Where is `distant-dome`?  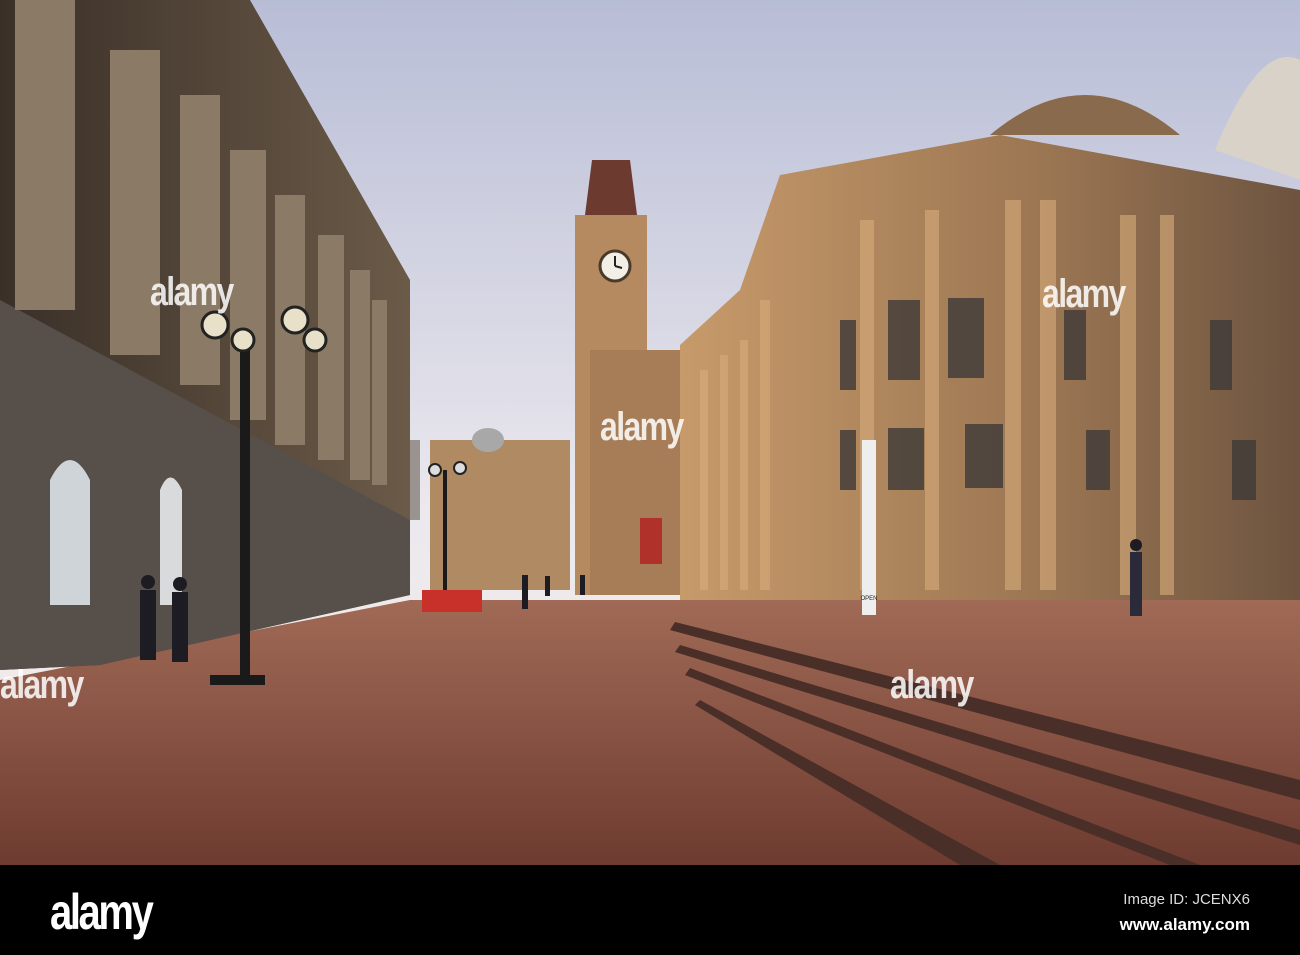 distant-dome is located at coordinates (488, 440).